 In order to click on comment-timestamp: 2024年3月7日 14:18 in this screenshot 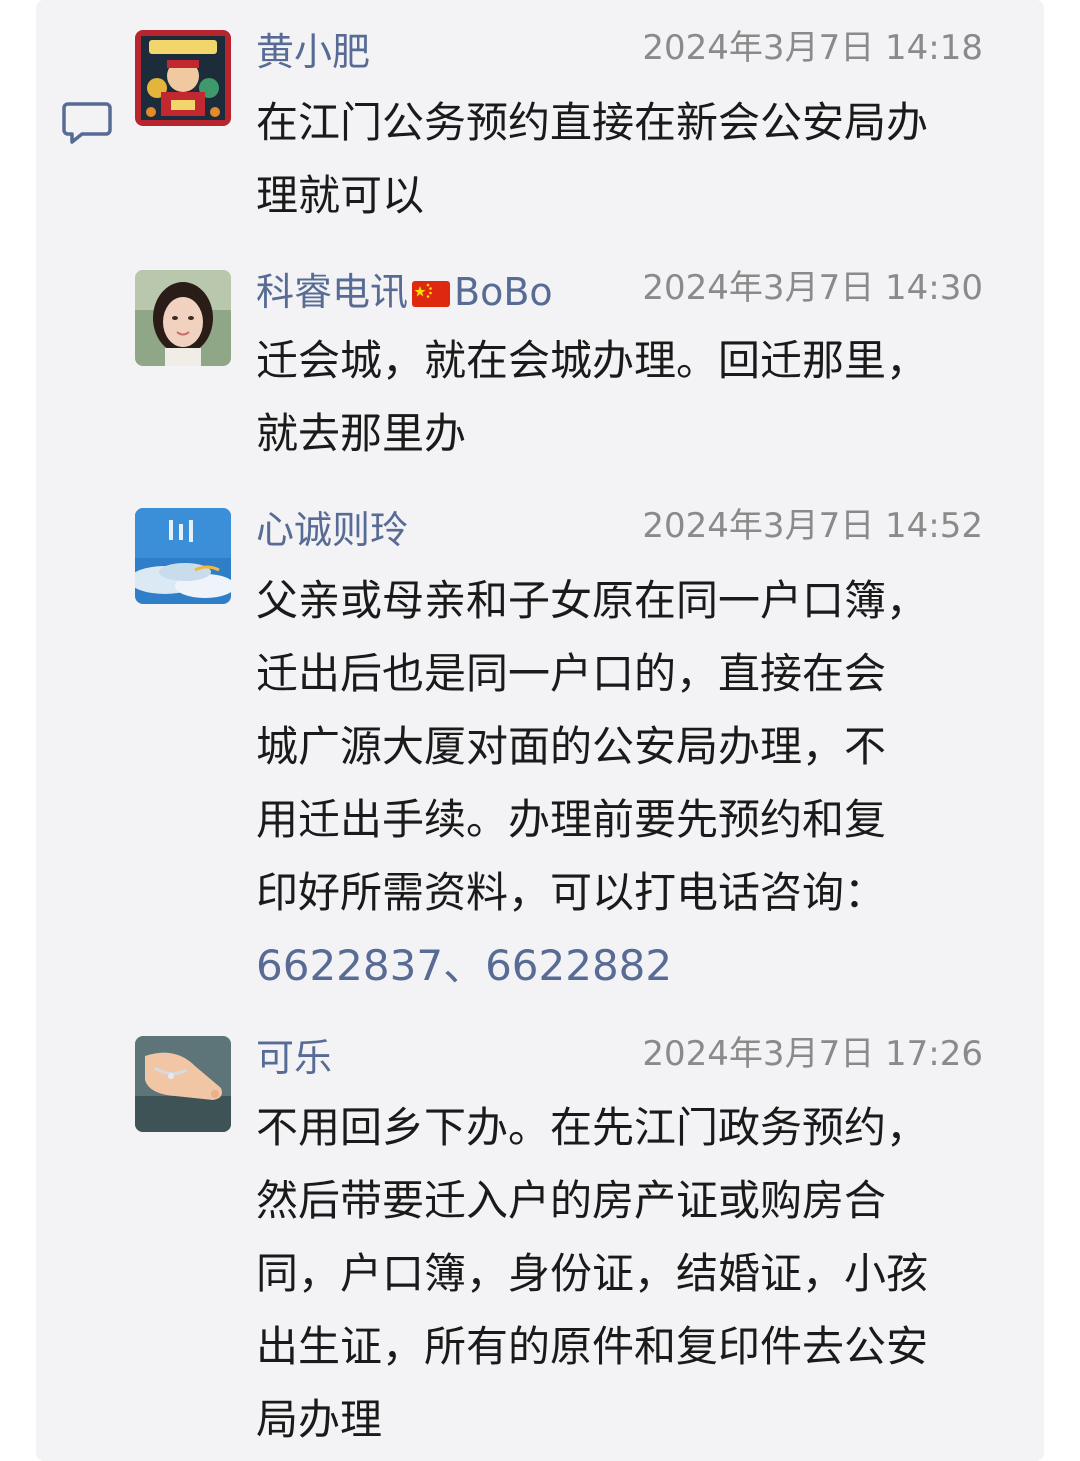, I will do `click(812, 48)`.